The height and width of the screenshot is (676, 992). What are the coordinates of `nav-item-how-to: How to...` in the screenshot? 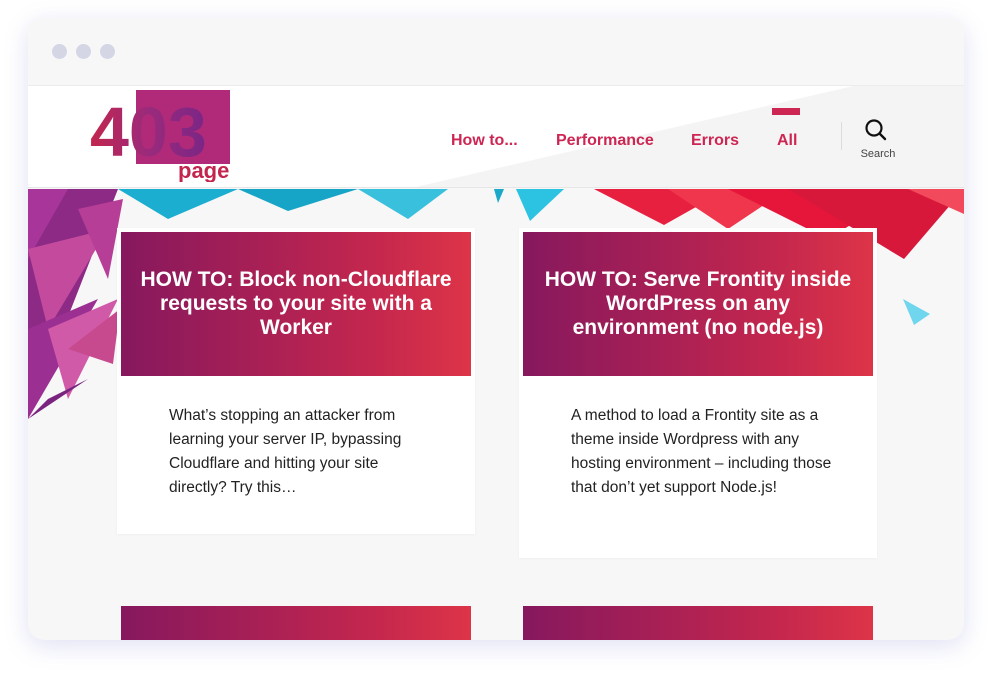 It's located at (484, 141).